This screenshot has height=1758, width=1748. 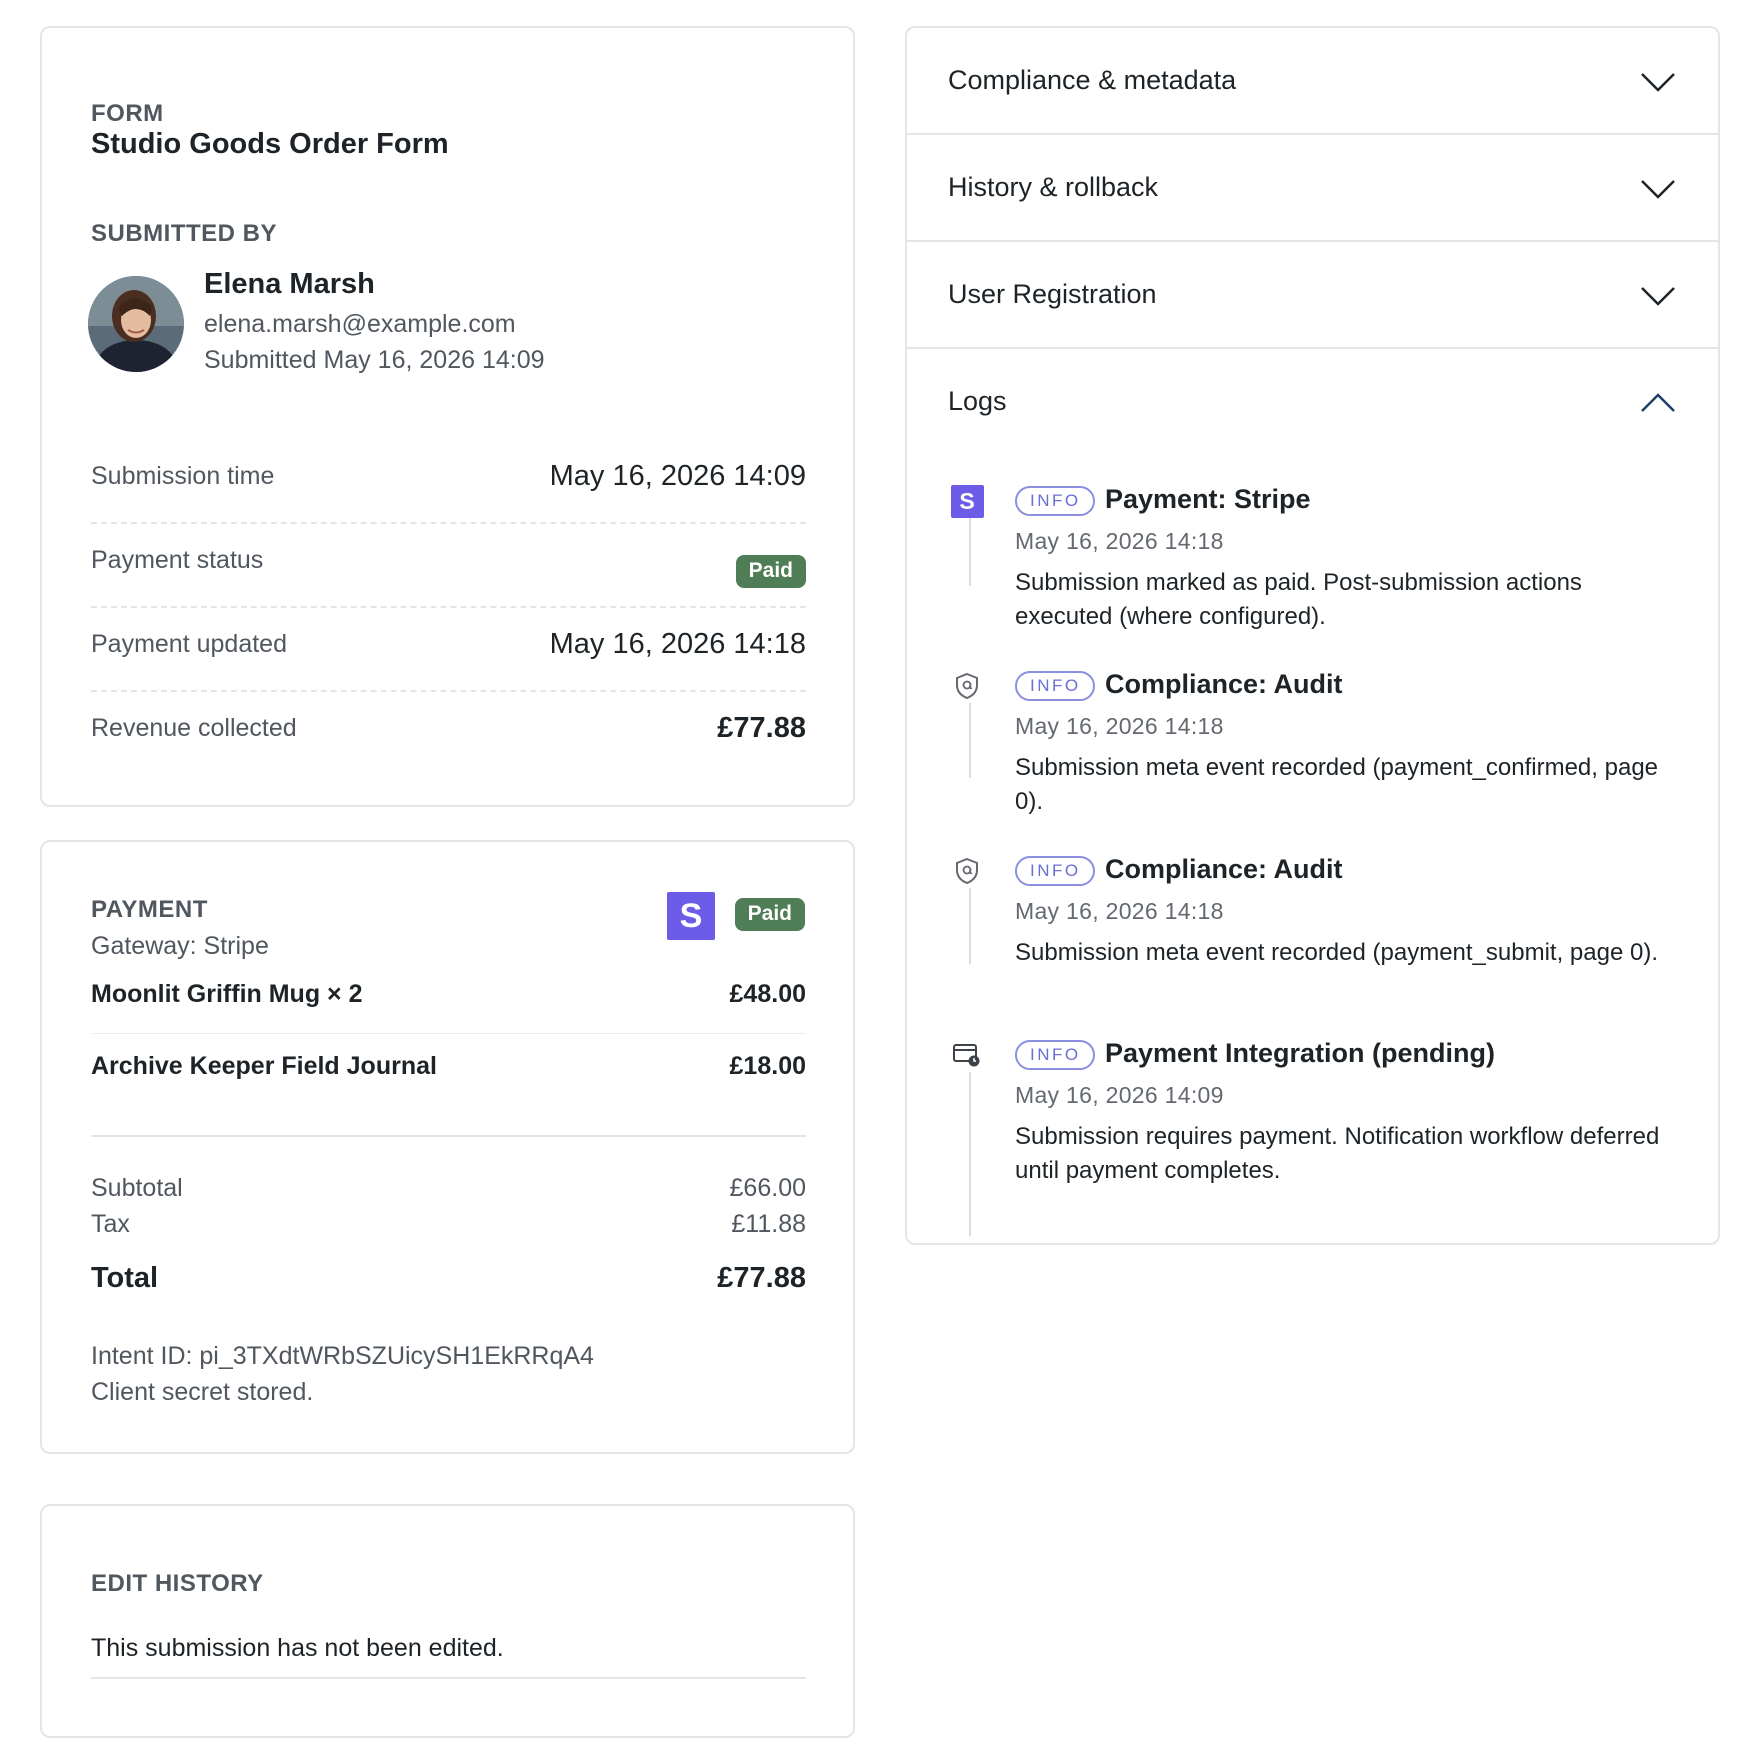 What do you see at coordinates (270, 144) in the screenshot?
I see `form-title: Studio Goods Order Form` at bounding box center [270, 144].